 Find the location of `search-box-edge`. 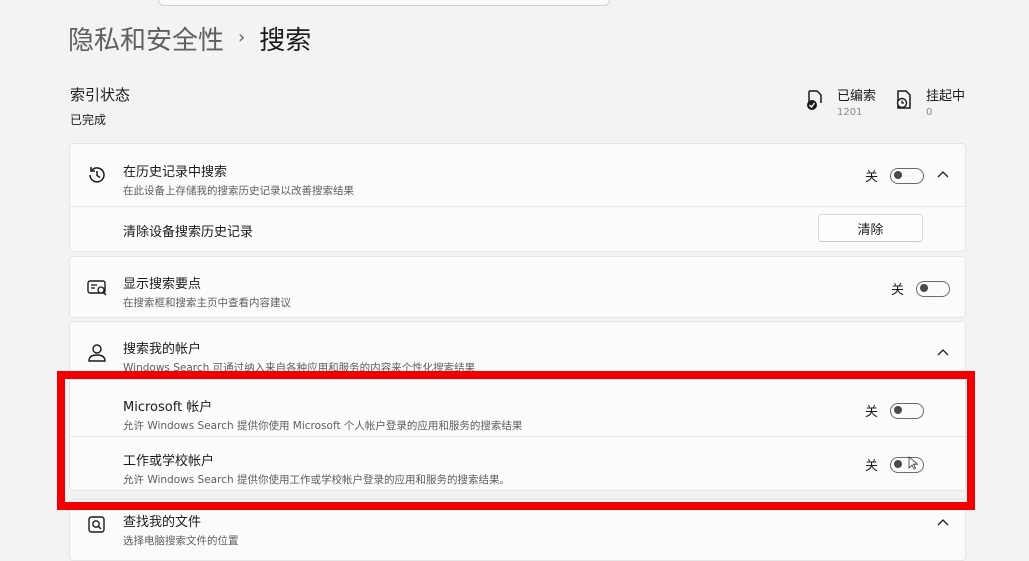

search-box-edge is located at coordinates (384, 3).